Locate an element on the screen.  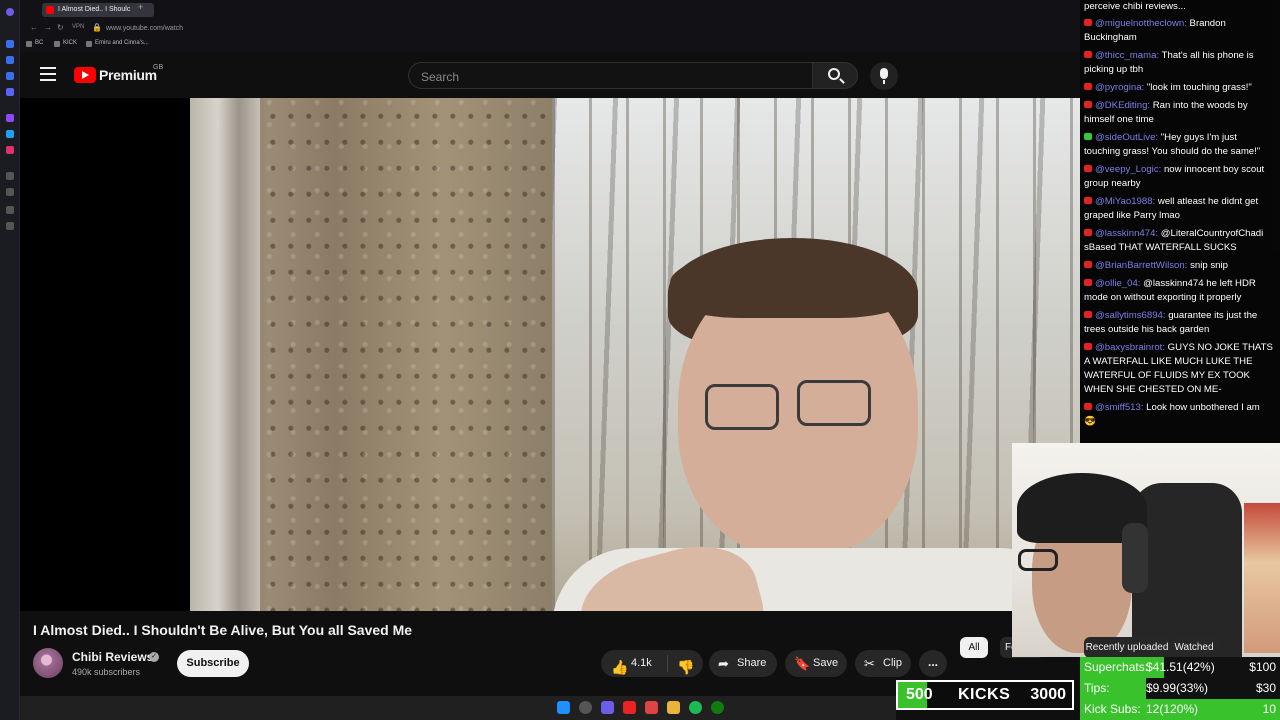
vpn-badge: VPN is located at coordinates (78, 27).